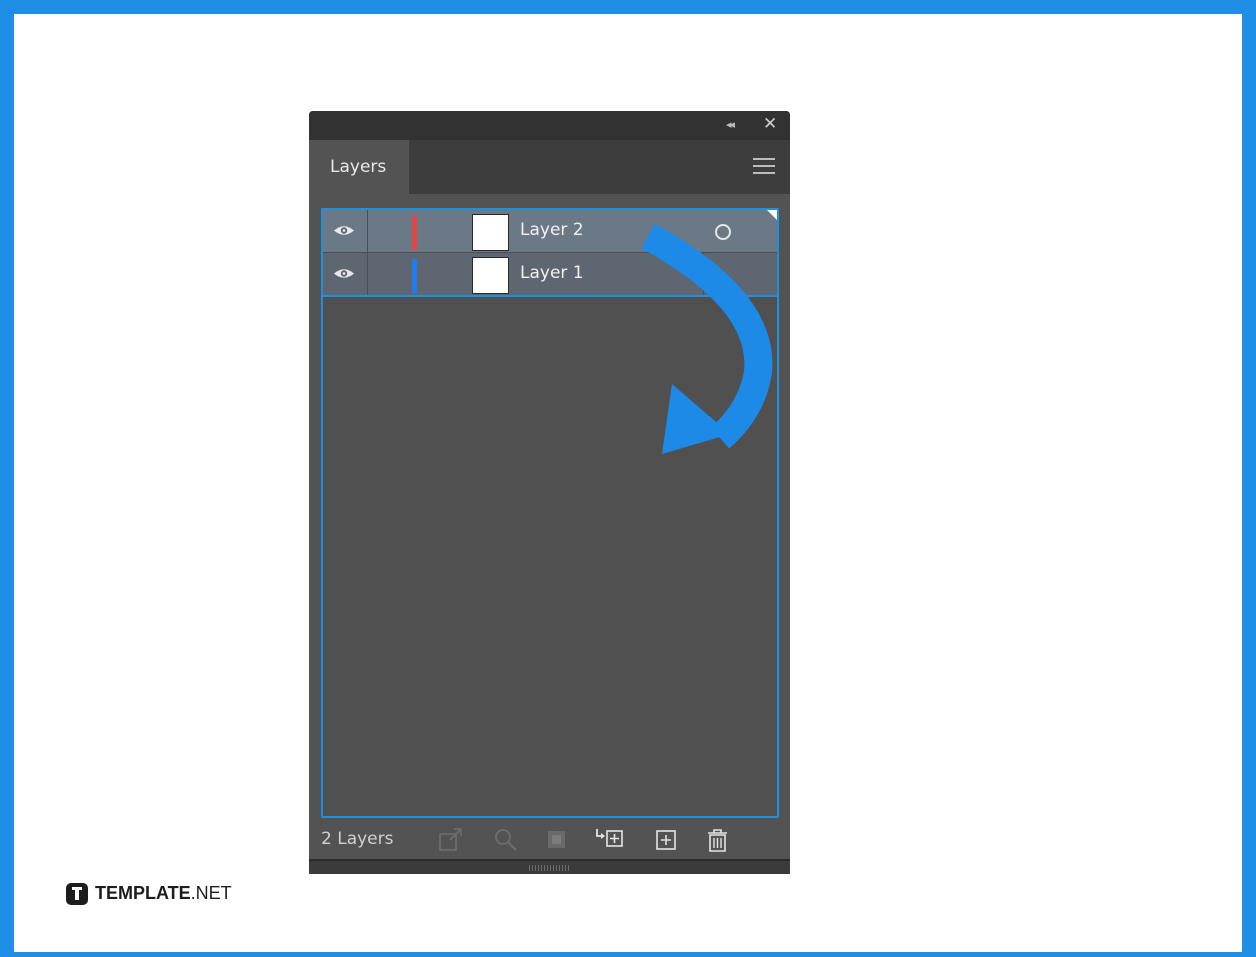 The image size is (1256, 957). What do you see at coordinates (77, 894) in the screenshot?
I see `template-logo-icon` at bounding box center [77, 894].